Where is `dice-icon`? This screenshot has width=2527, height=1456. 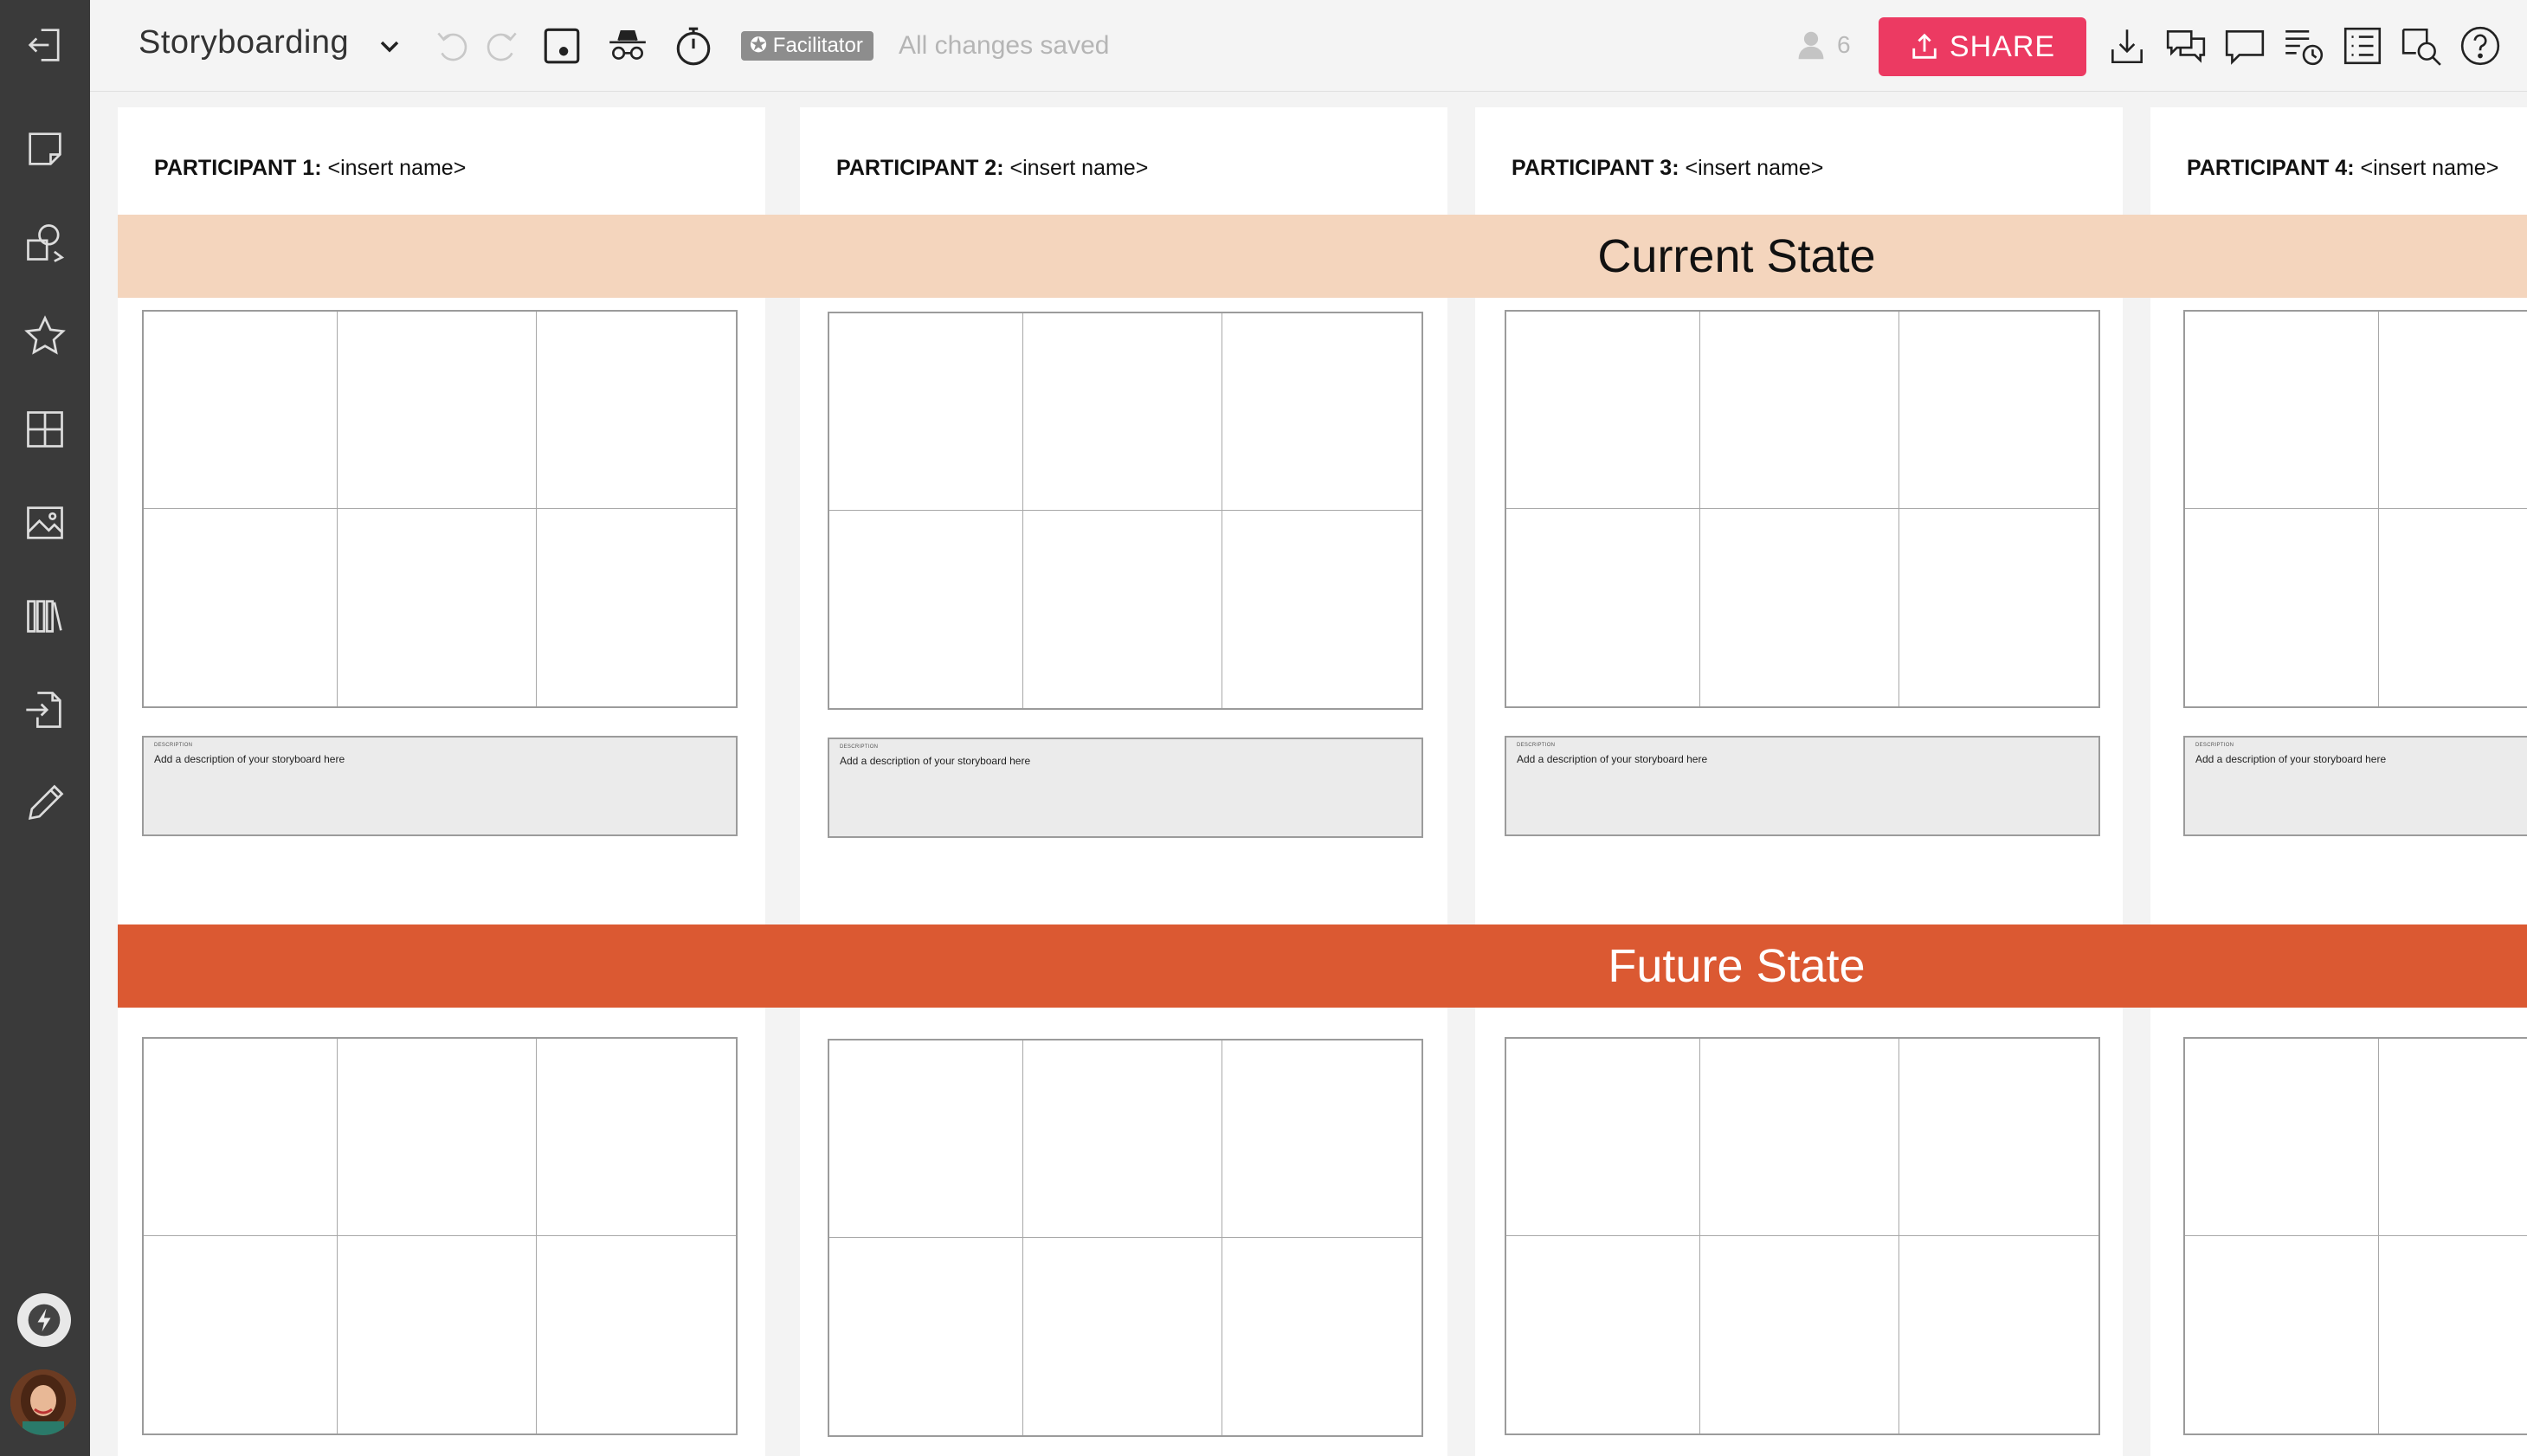 dice-icon is located at coordinates (562, 46).